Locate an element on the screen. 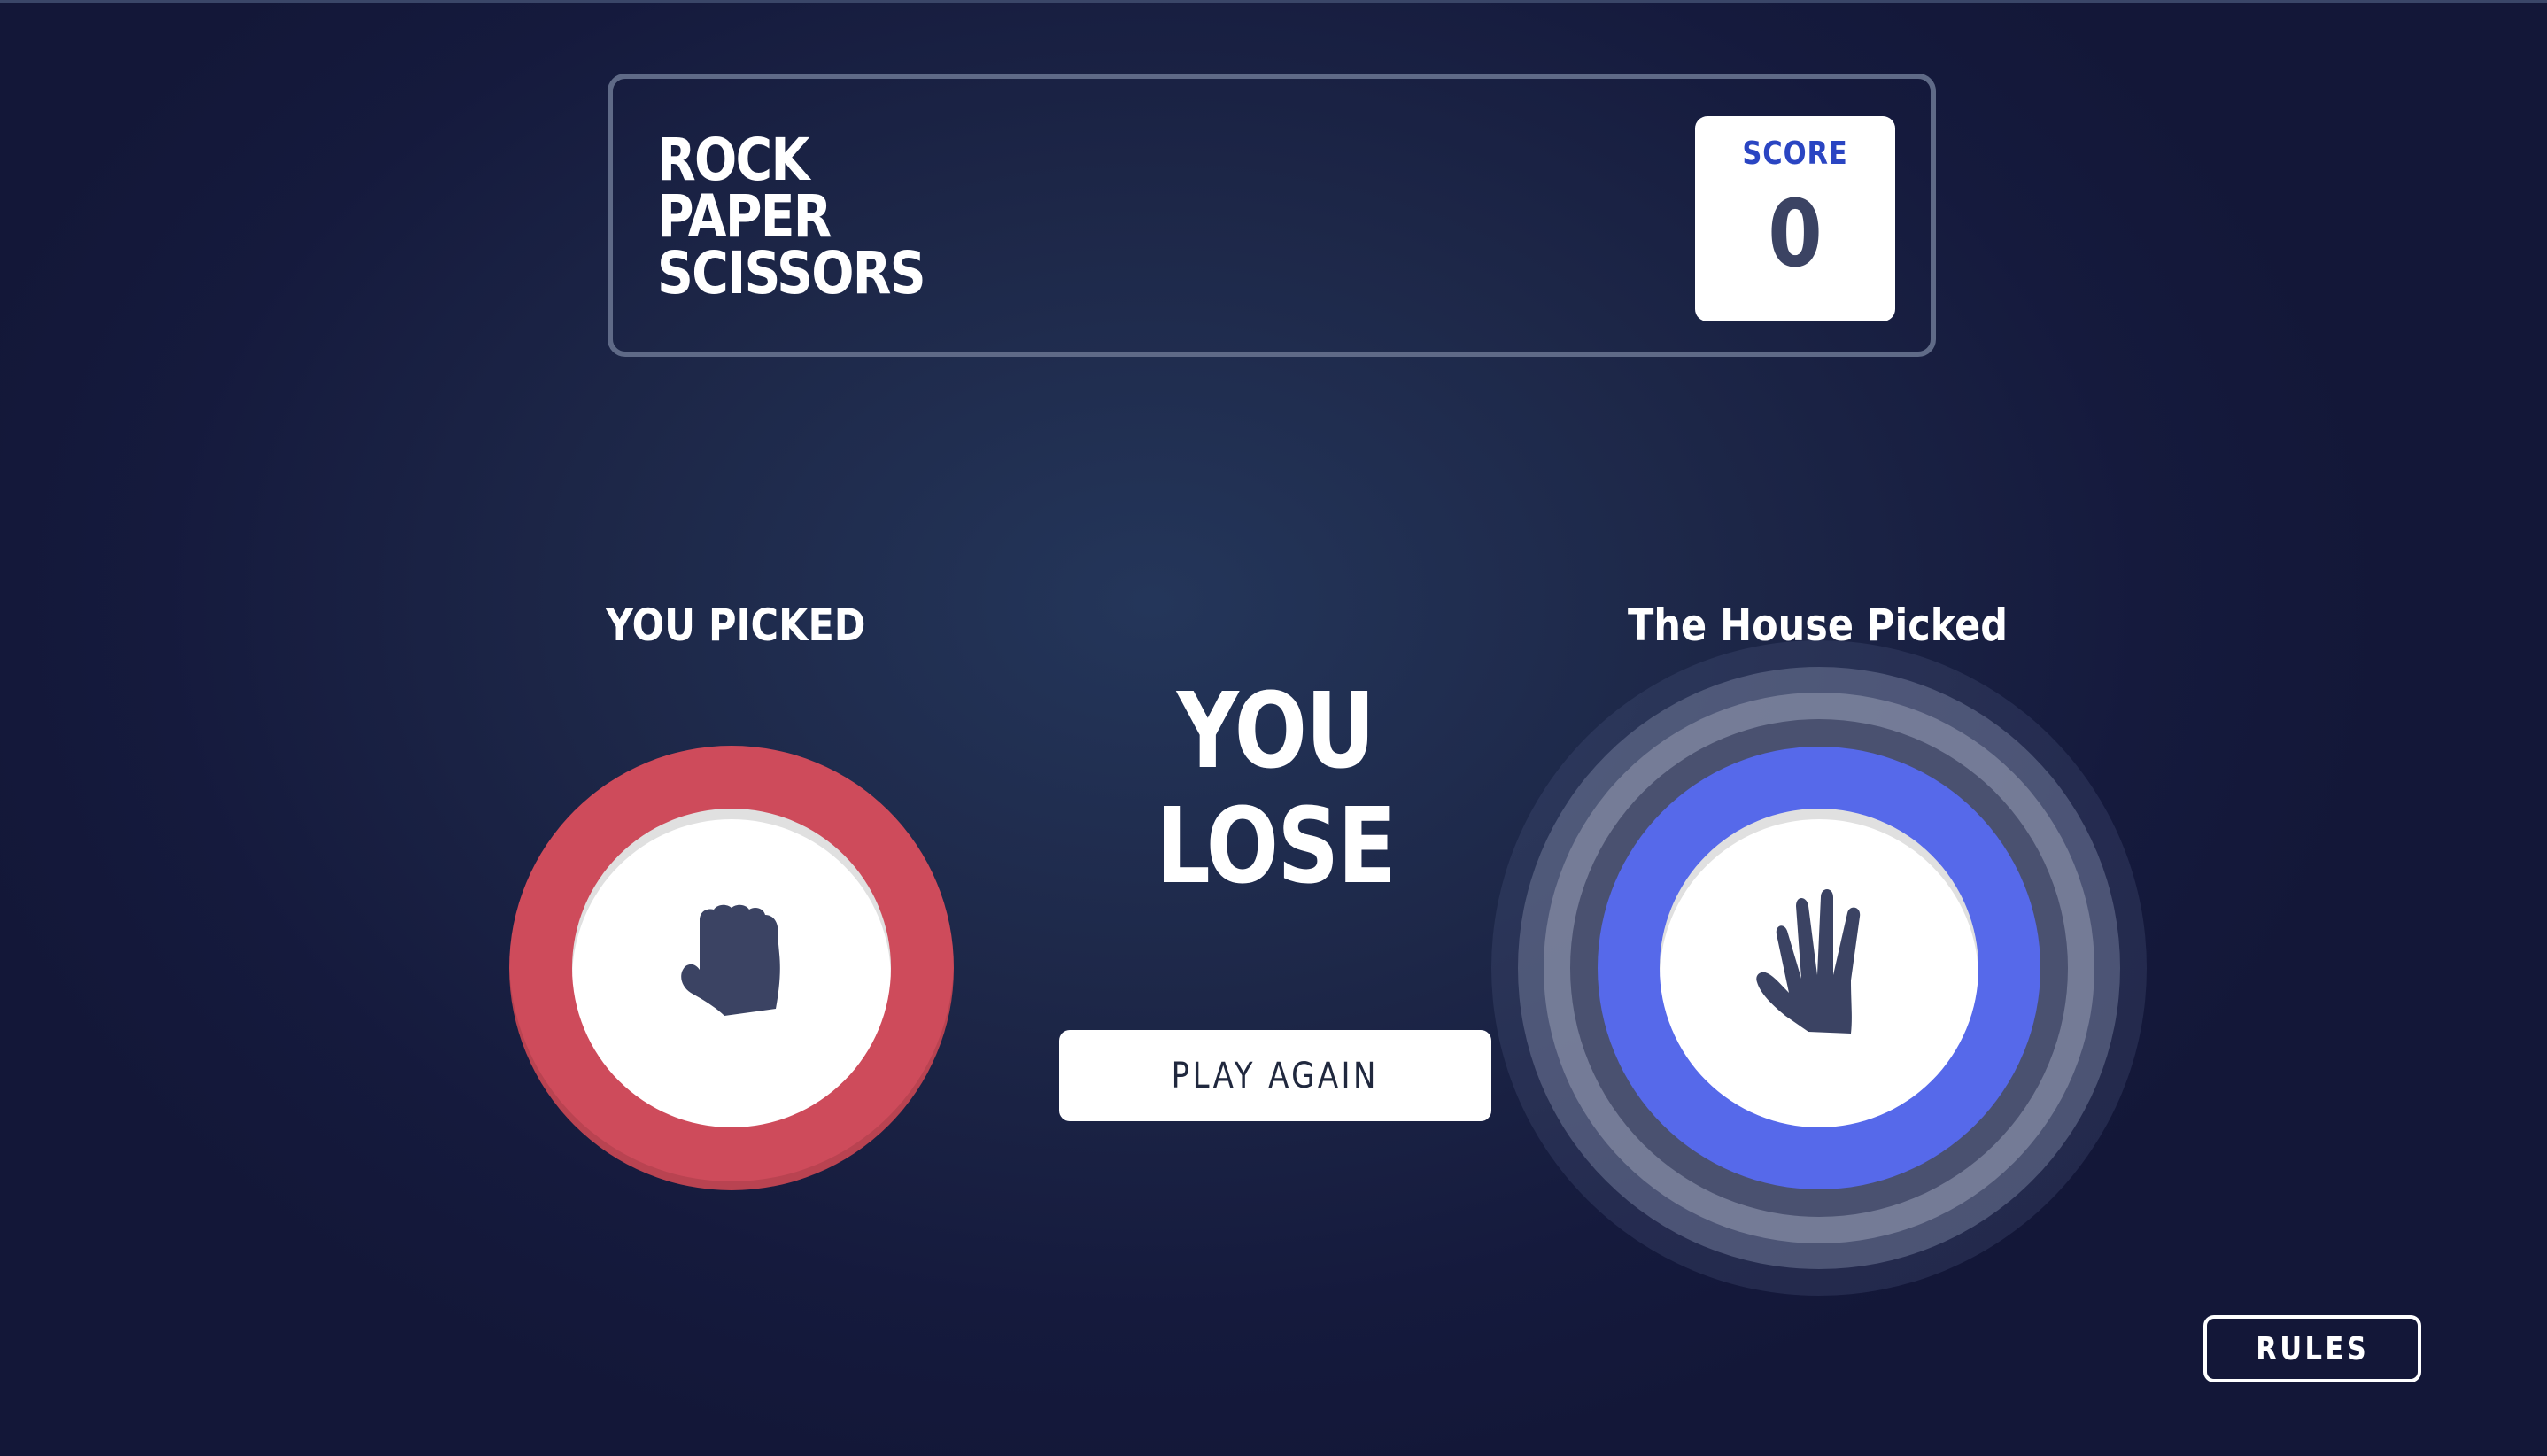  player-pick-label: YOU PICKED is located at coordinates (736, 625).